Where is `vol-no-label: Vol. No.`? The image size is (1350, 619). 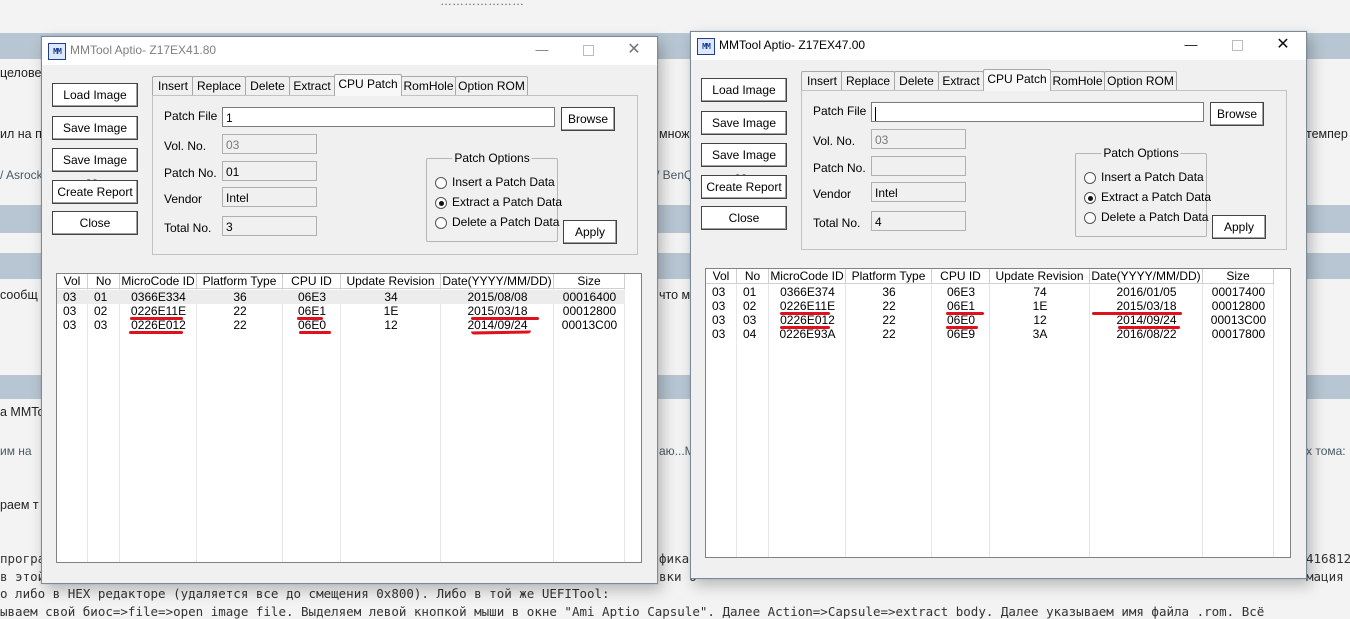 vol-no-label: Vol. No. is located at coordinates (834, 141).